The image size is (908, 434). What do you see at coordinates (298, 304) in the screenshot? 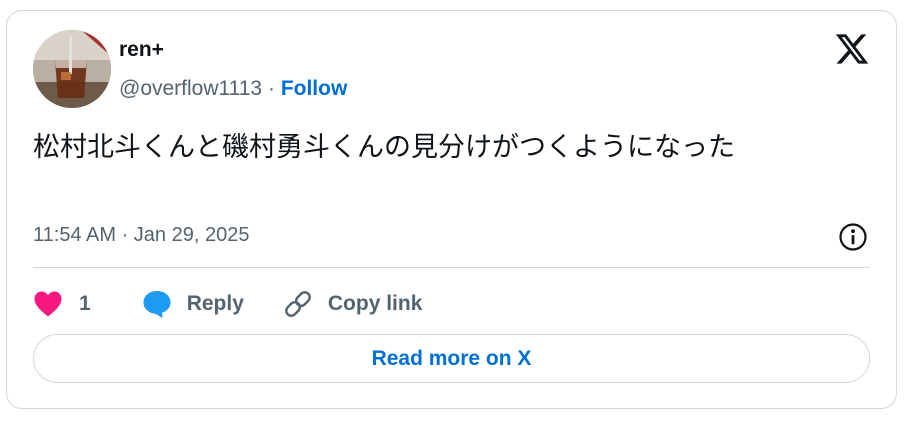
I see `link-icon` at bounding box center [298, 304].